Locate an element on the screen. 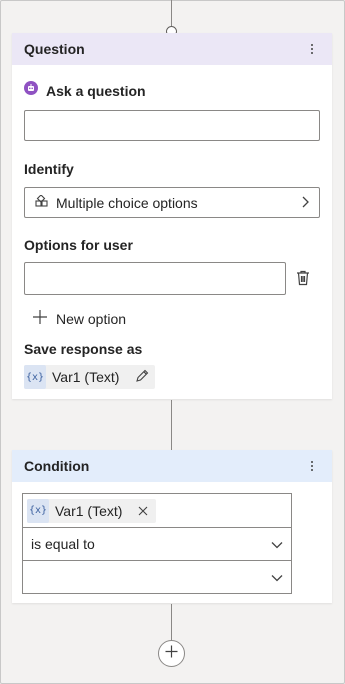 The height and width of the screenshot is (684, 345). new-option-label: New option is located at coordinates (91, 318).